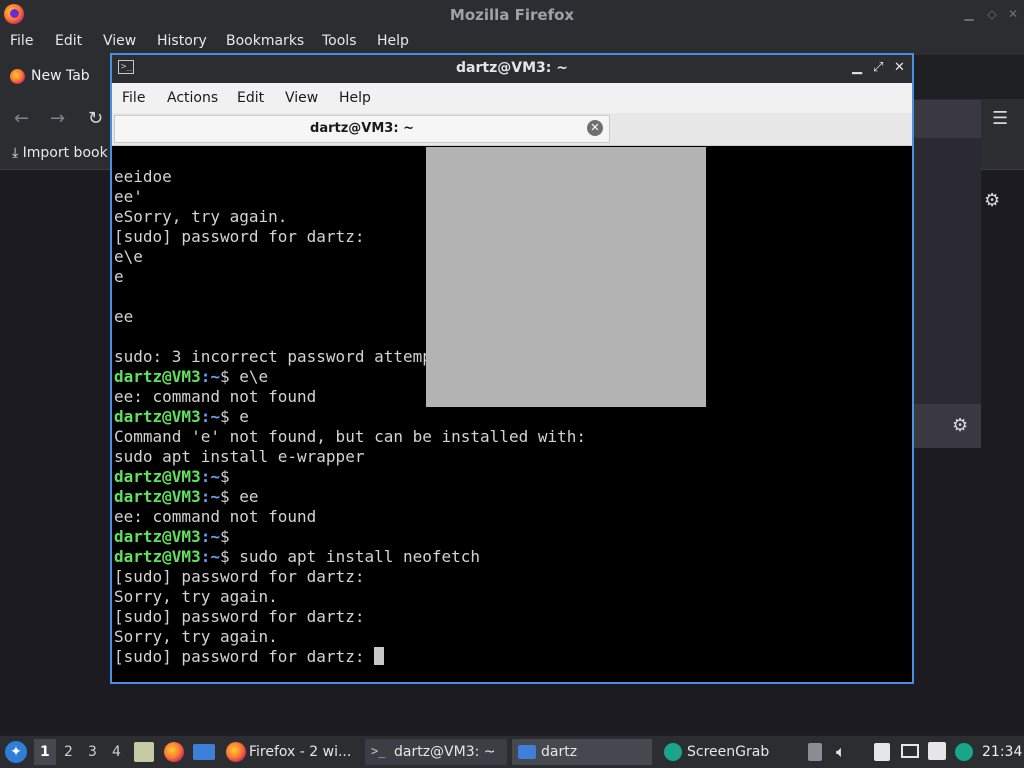 The height and width of the screenshot is (768, 1024). What do you see at coordinates (128, 196) in the screenshot?
I see `output-text: ee'` at bounding box center [128, 196].